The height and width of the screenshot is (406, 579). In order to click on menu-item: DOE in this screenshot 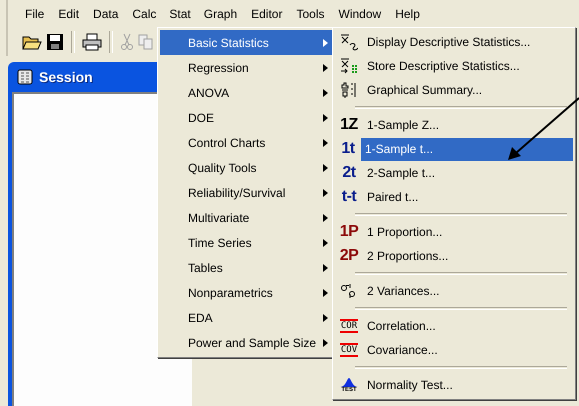, I will do `click(247, 117)`.